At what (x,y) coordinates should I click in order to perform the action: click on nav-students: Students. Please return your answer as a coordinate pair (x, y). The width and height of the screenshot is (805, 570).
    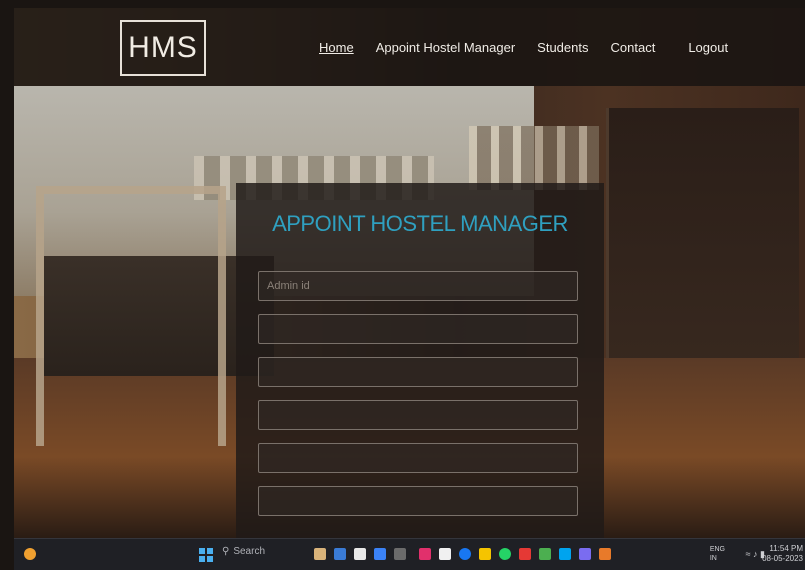
    Looking at the image, I should click on (562, 47).